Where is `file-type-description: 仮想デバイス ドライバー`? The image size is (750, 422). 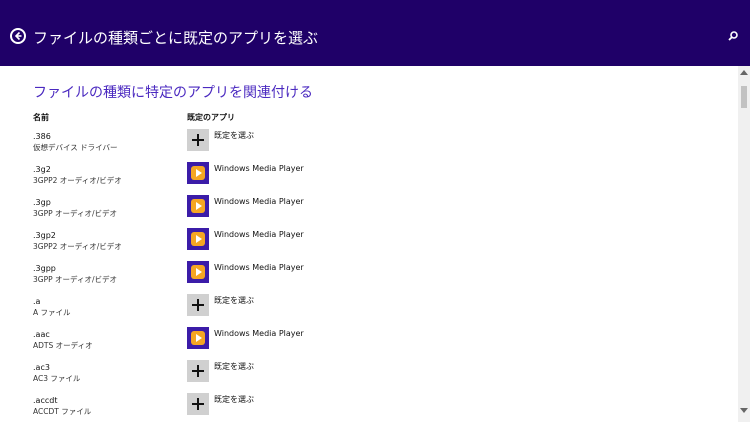 file-type-description: 仮想デバイス ドライバー is located at coordinates (75, 147).